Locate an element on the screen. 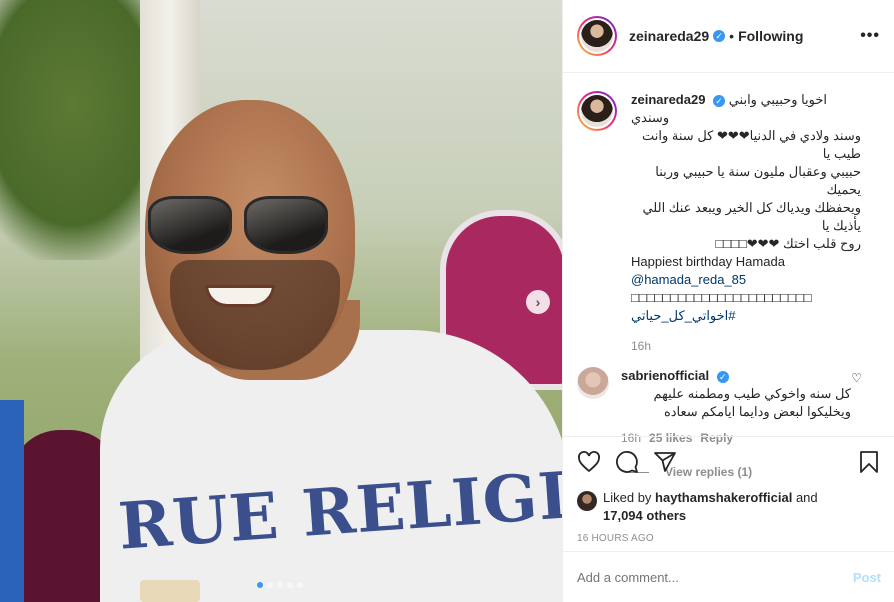  commenter-avatar is located at coordinates (593, 383).